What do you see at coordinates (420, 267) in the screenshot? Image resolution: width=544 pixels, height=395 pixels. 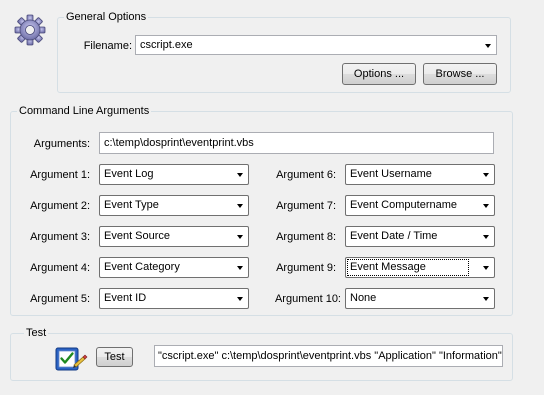 I see `argument-9-select: Event Message` at bounding box center [420, 267].